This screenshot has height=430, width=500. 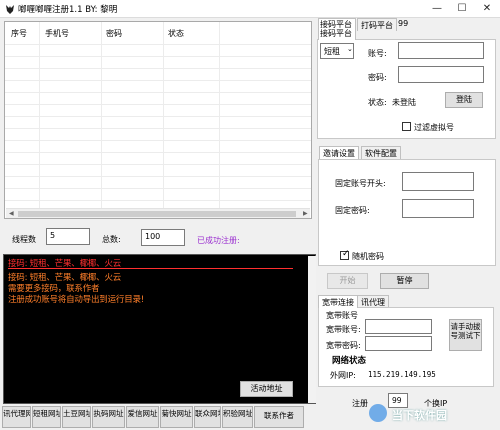 I want to click on title-bar: 啷喱啷喱注册1.1 BY: 黎明 — ☐ ✕, so click(x=250, y=9).